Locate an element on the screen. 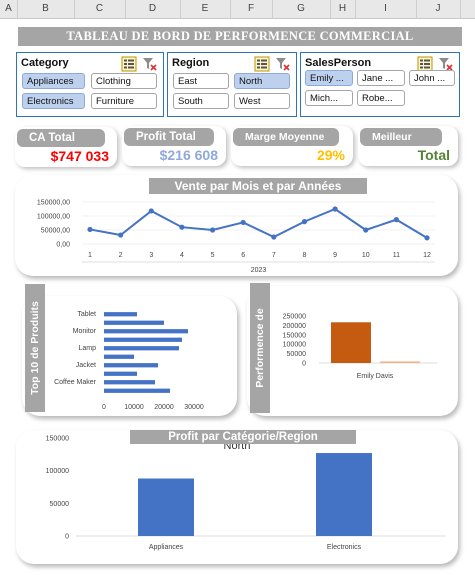 Image resolution: width=475 pixels, height=575 pixels. slicer-item-north: North is located at coordinates (262, 81).